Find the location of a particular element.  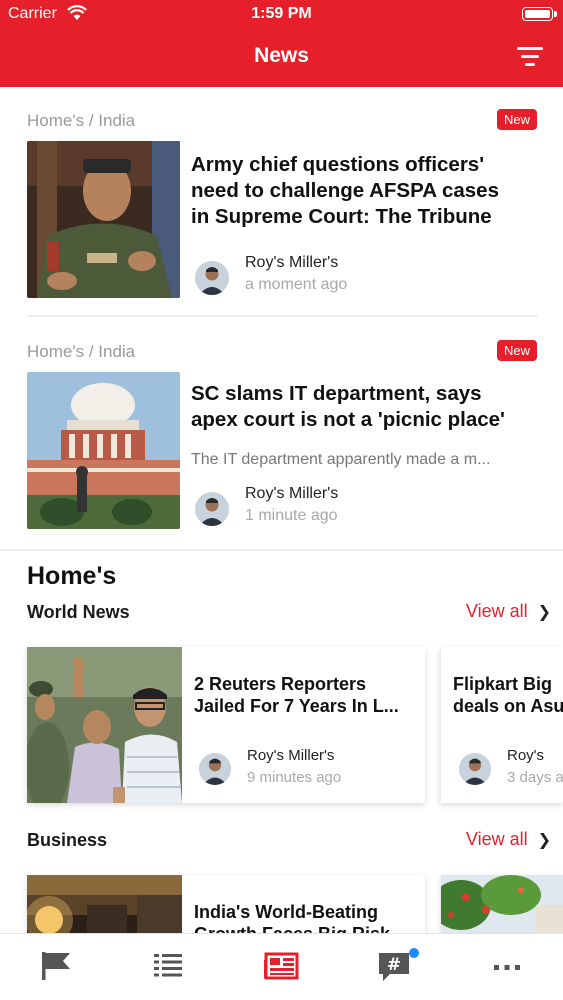

timestamp: 1 minute ago is located at coordinates (291, 515).